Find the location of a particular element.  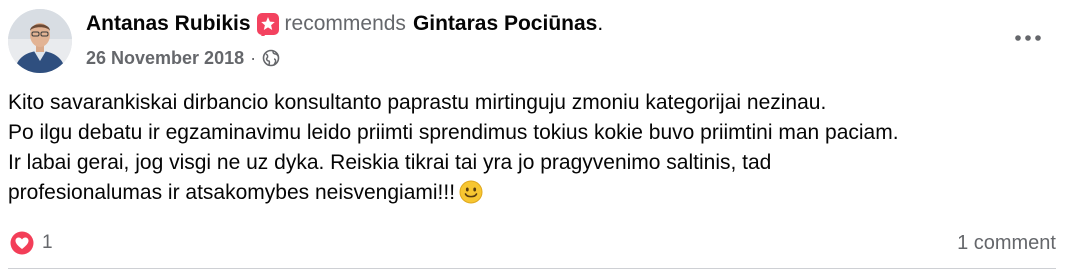

reactions-summary: 1 is located at coordinates (30, 243).